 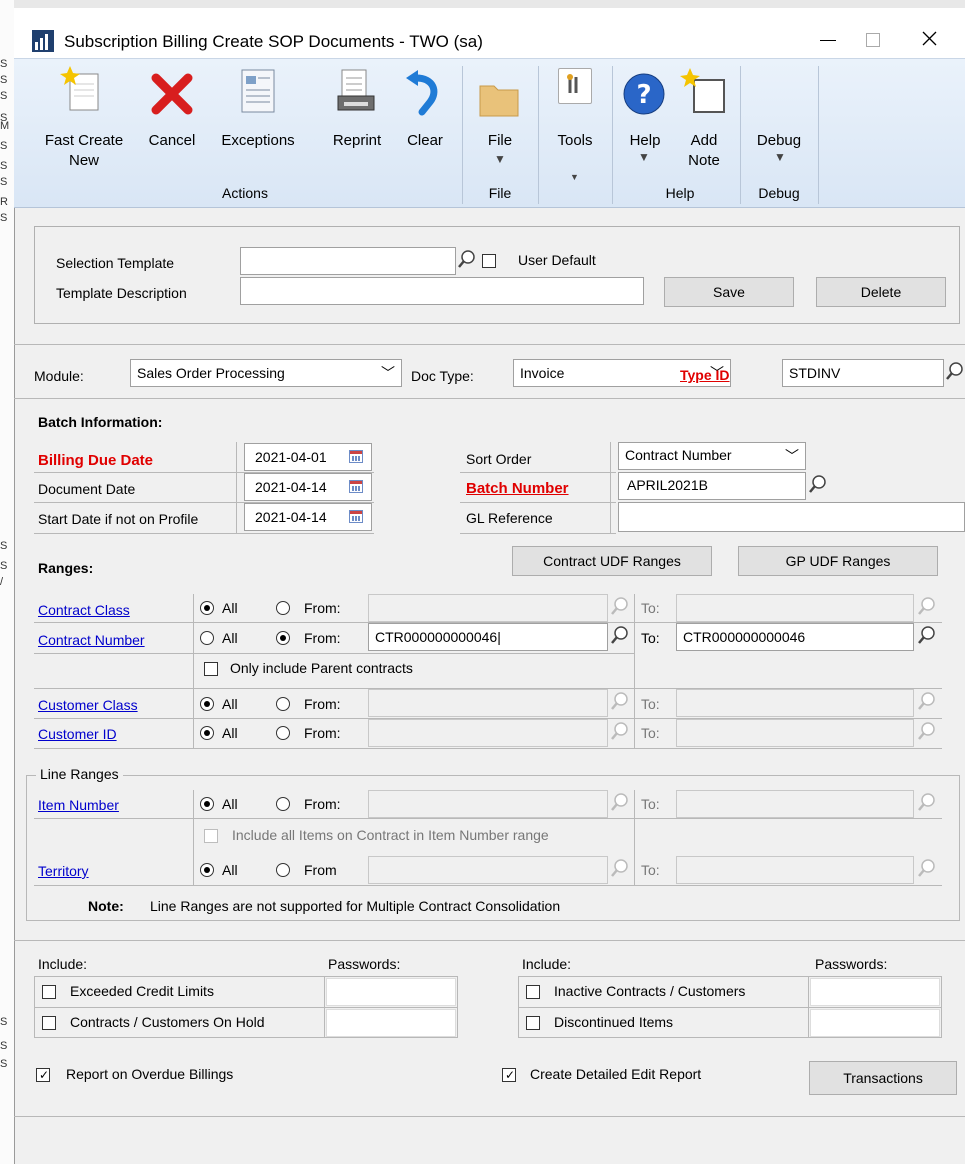 What do you see at coordinates (207, 804) in the screenshot?
I see `item-number-all-radio` at bounding box center [207, 804].